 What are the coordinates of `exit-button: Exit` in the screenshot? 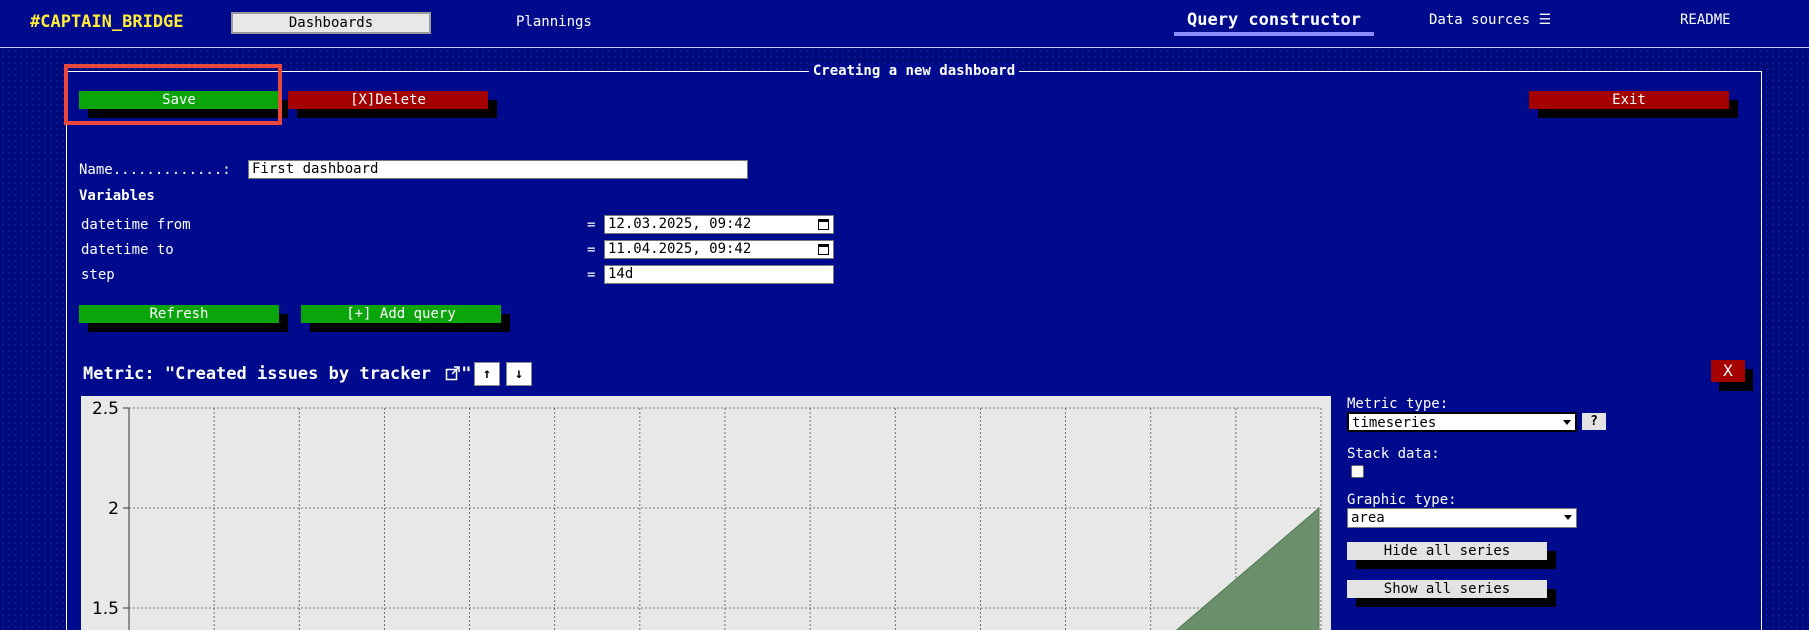 It's located at (1629, 100).